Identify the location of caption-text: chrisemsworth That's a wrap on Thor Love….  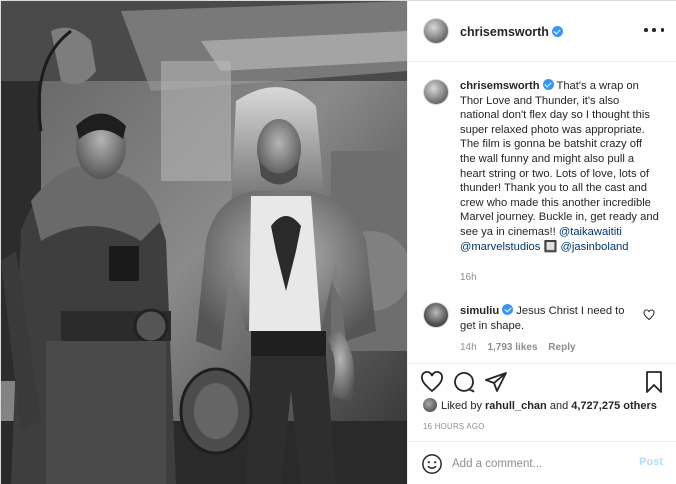
(560, 166).